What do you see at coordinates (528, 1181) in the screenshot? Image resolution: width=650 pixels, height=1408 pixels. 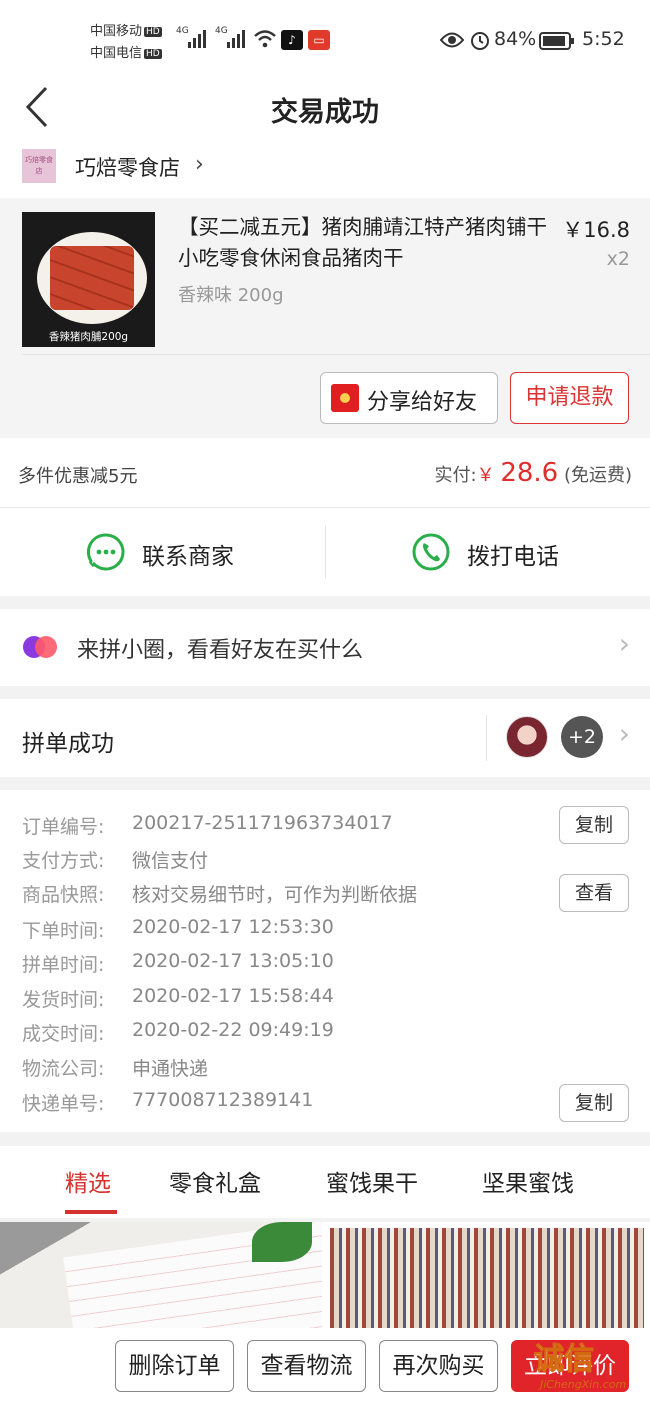 I see `tab-nuts: 坚果蜜饯` at bounding box center [528, 1181].